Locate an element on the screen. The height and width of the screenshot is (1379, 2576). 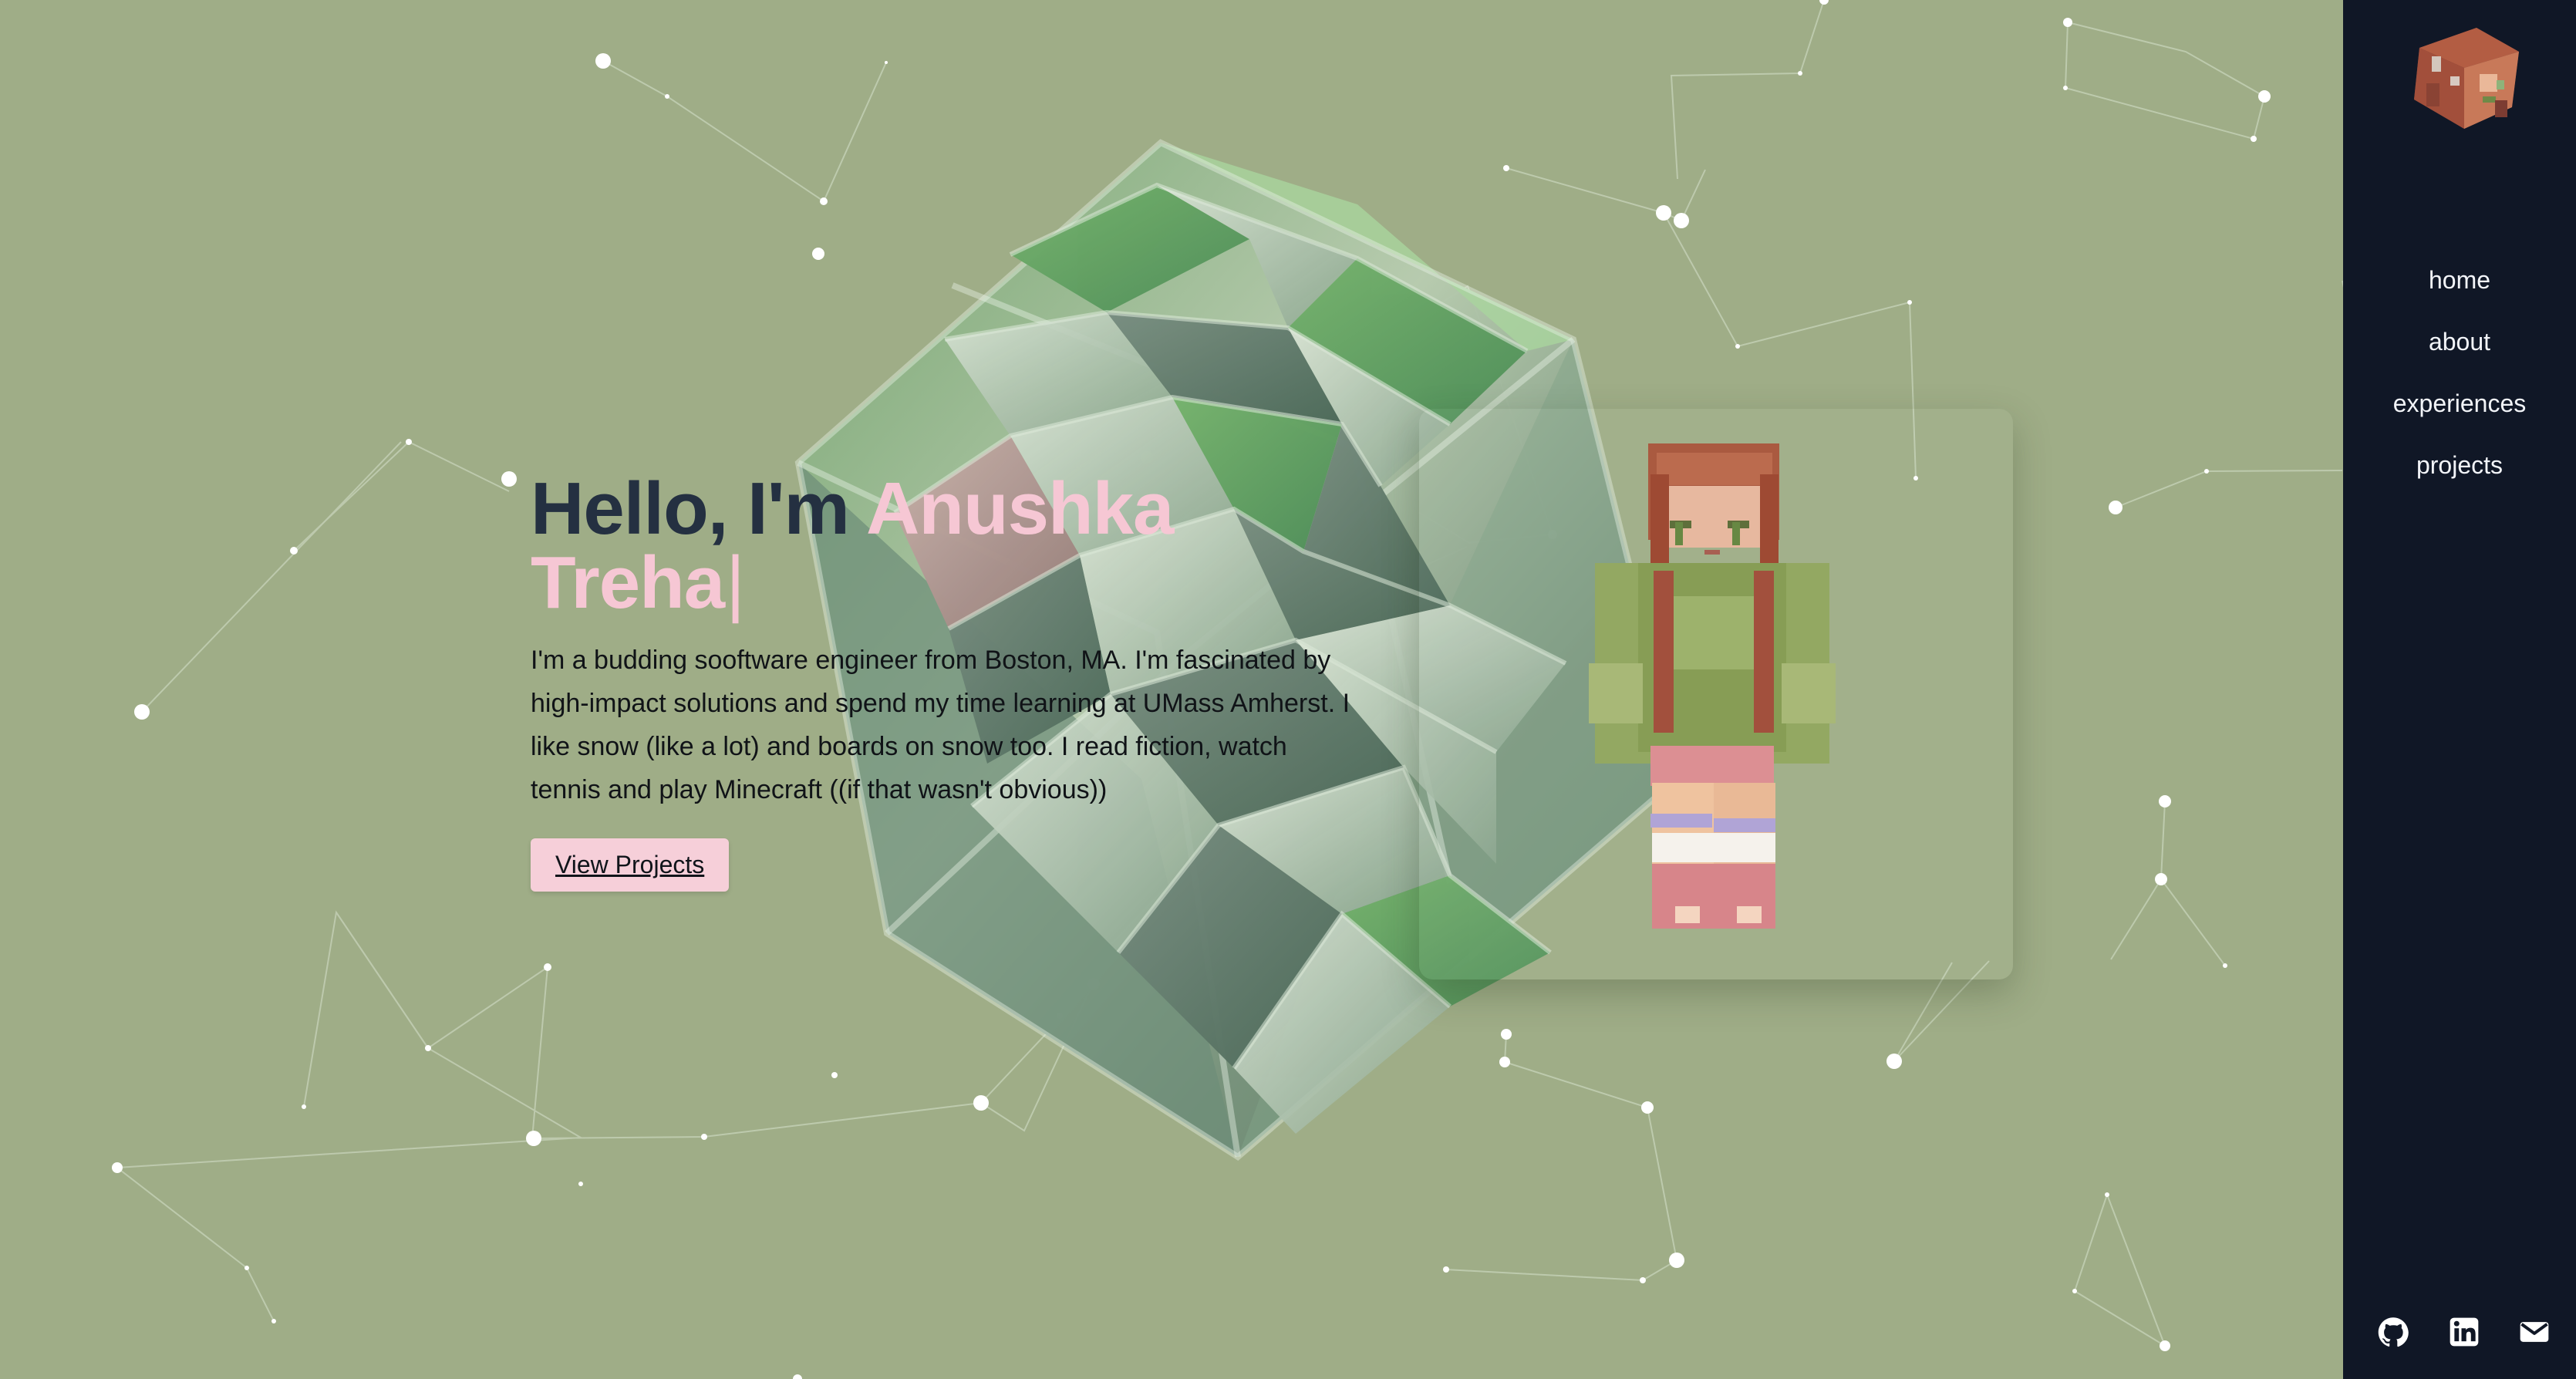
name-second-line: Treha is located at coordinates (628, 582).